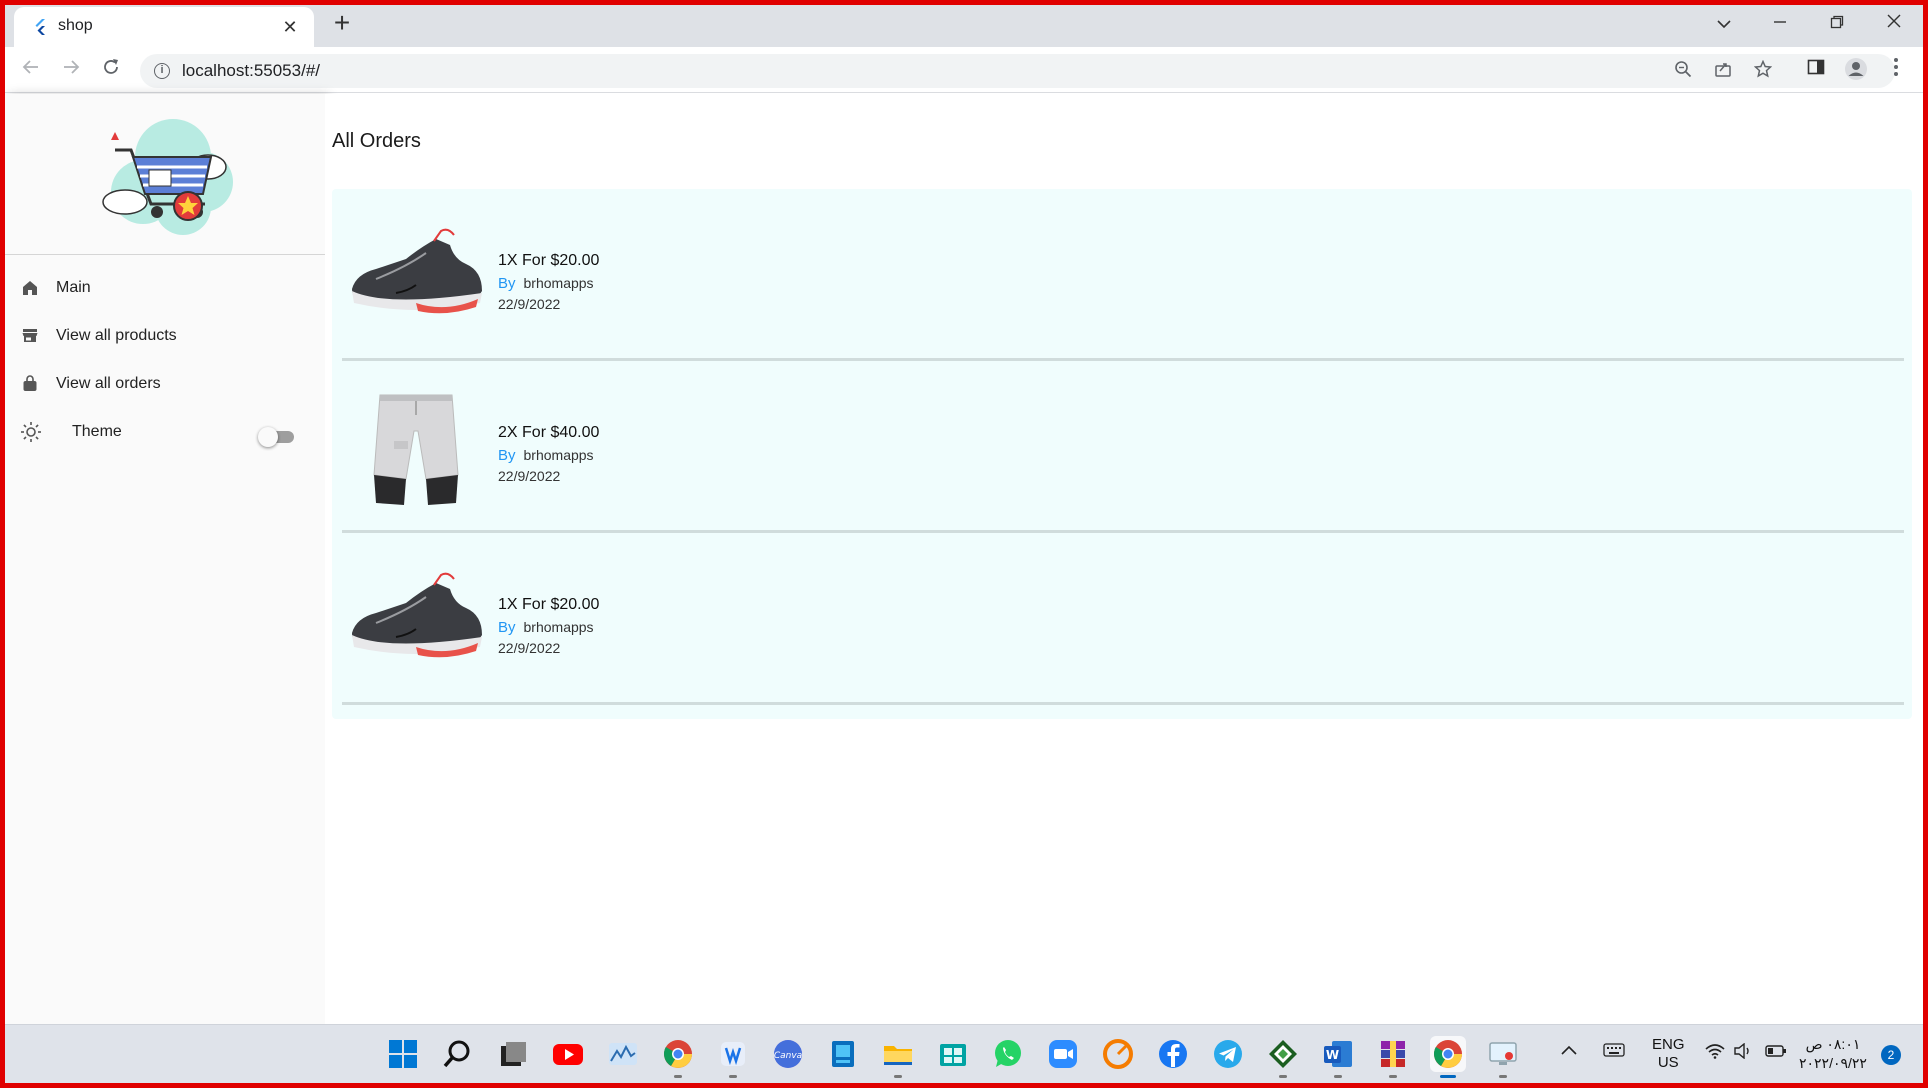  What do you see at coordinates (290, 27) in the screenshot?
I see `tab-close-icon: ✕` at bounding box center [290, 27].